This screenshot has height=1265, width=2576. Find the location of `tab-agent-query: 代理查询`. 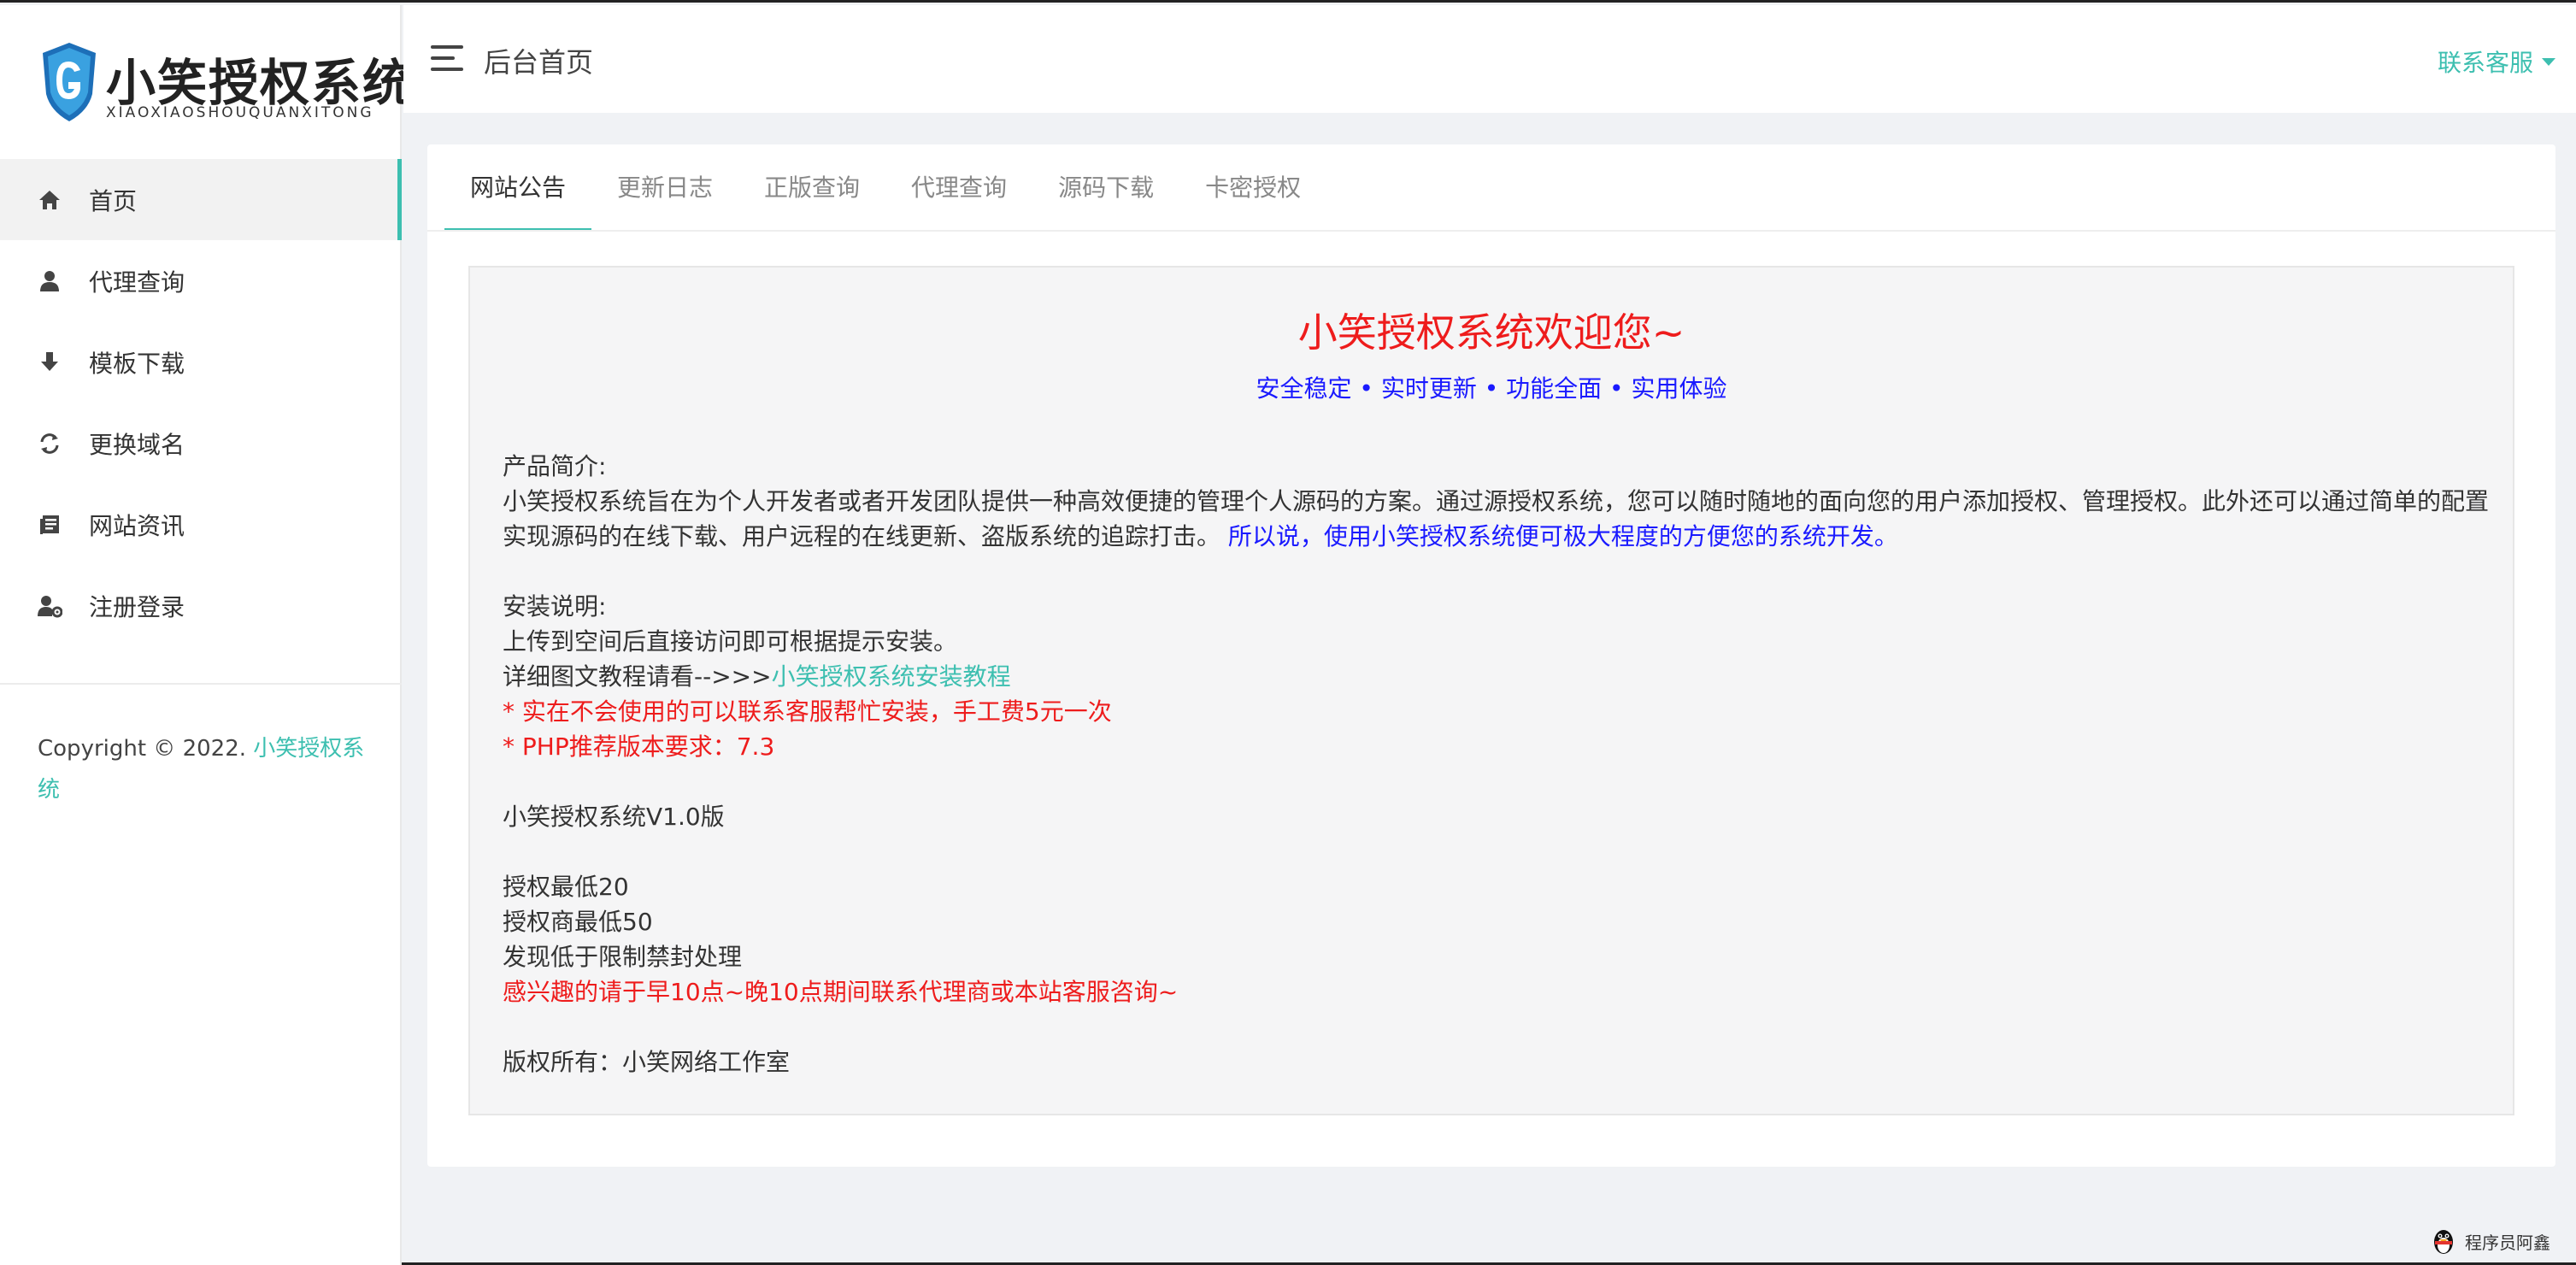

tab-agent-query: 代理查询 is located at coordinates (958, 188).